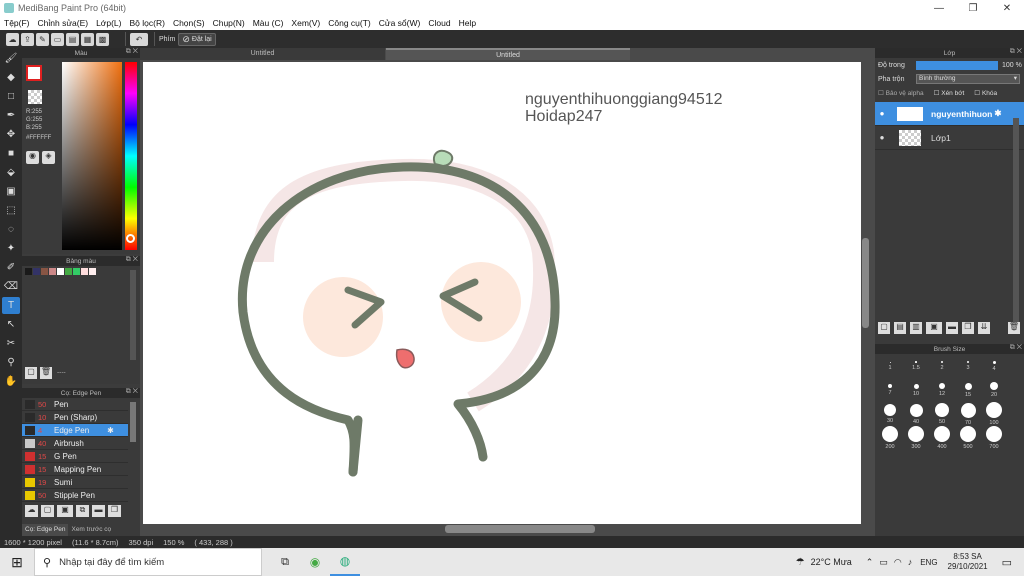 This screenshot has height=576, width=1024. Describe the element at coordinates (11, 77) in the screenshot. I see `eraser-tool-icon: ◆` at that location.